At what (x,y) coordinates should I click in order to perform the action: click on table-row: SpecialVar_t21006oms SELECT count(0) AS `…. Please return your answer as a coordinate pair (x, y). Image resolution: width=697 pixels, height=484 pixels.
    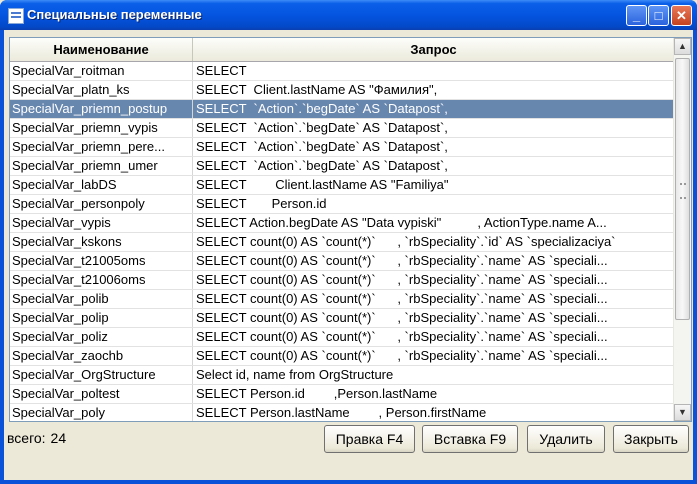
    Looking at the image, I should click on (342, 280).